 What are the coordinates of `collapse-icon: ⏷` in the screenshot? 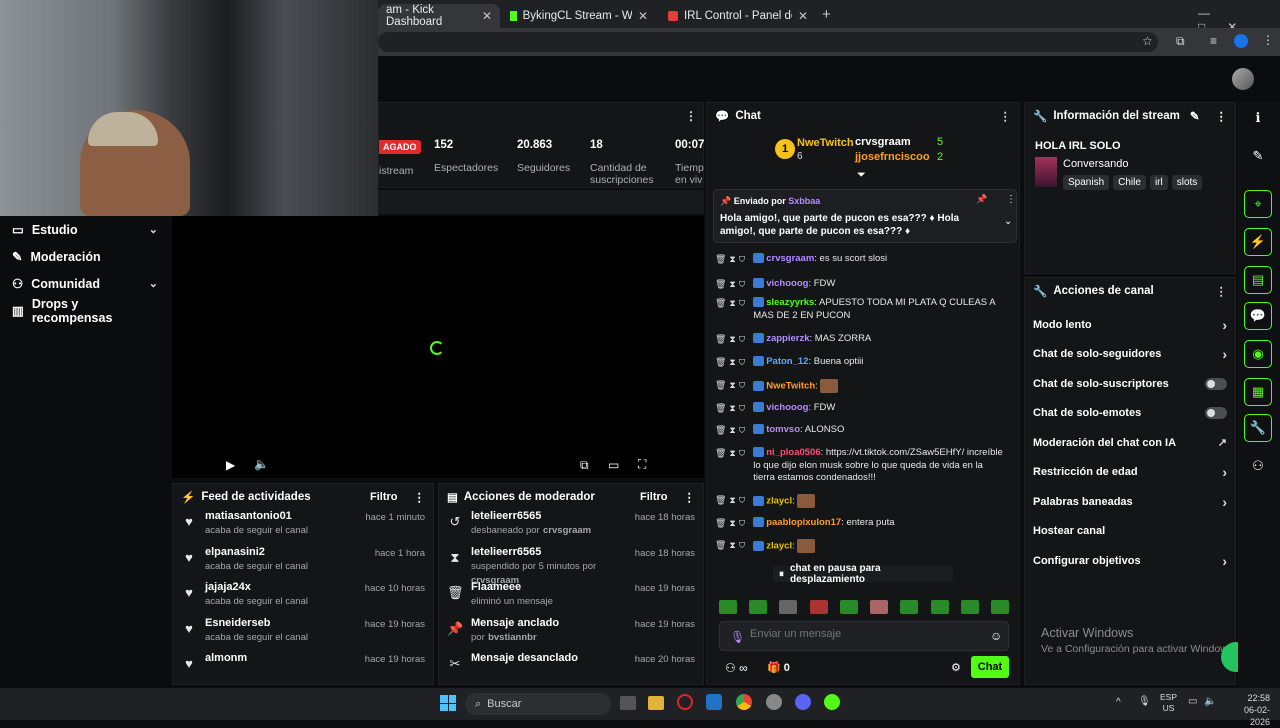 It's located at (861, 175).